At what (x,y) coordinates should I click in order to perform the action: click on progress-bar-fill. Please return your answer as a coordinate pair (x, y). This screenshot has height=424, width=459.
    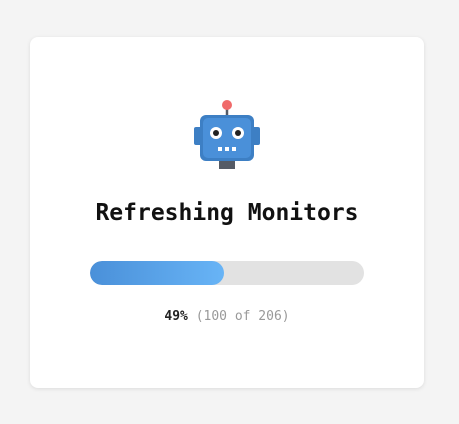
    Looking at the image, I should click on (157, 273).